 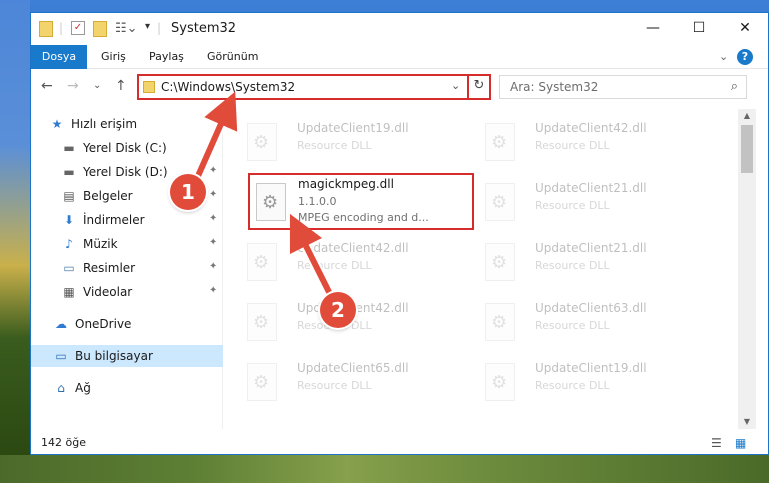 I want to click on callout-badge-2: 2, so click(x=338, y=310).